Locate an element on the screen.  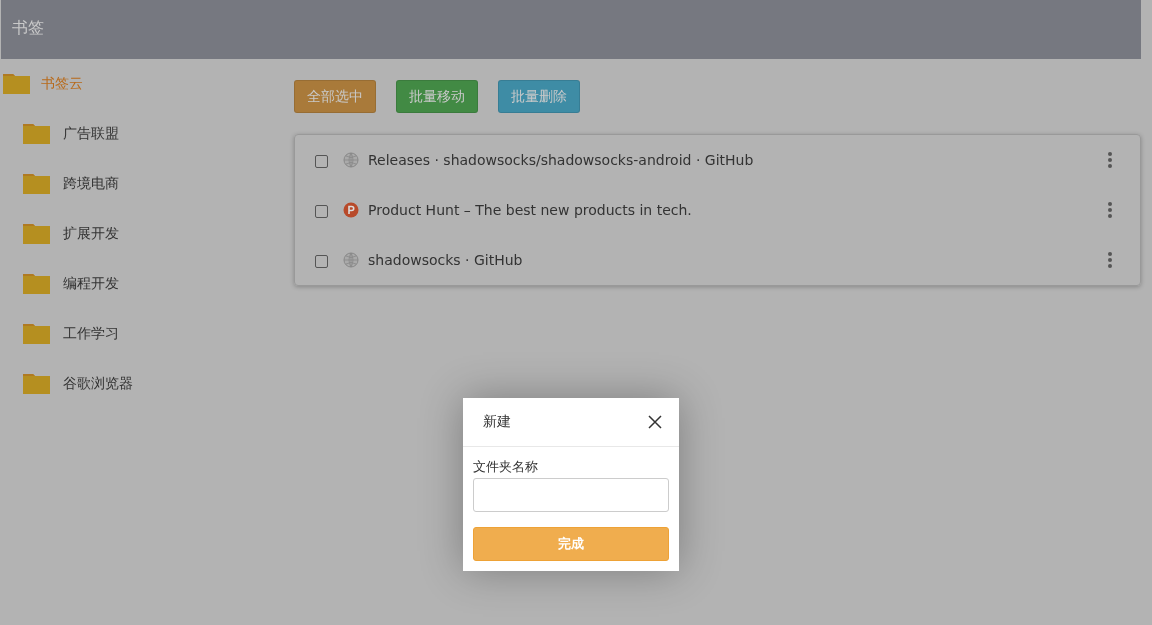
folder-label: 书签云 is located at coordinates (62, 84).